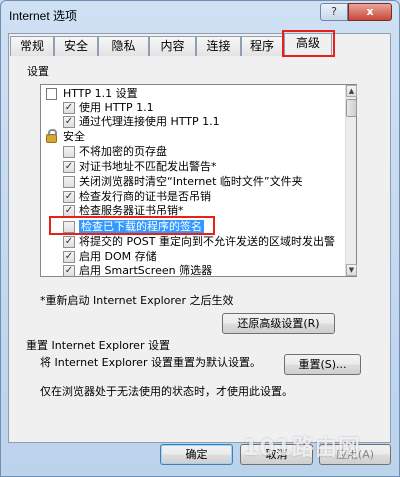 This screenshot has height=477, width=400. What do you see at coordinates (262, 46) in the screenshot?
I see `tab-programs: 程序` at bounding box center [262, 46].